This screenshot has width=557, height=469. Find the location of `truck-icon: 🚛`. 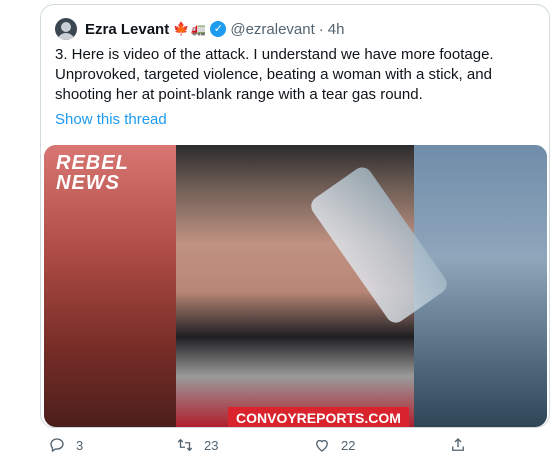

truck-icon: 🚛 is located at coordinates (199, 29).